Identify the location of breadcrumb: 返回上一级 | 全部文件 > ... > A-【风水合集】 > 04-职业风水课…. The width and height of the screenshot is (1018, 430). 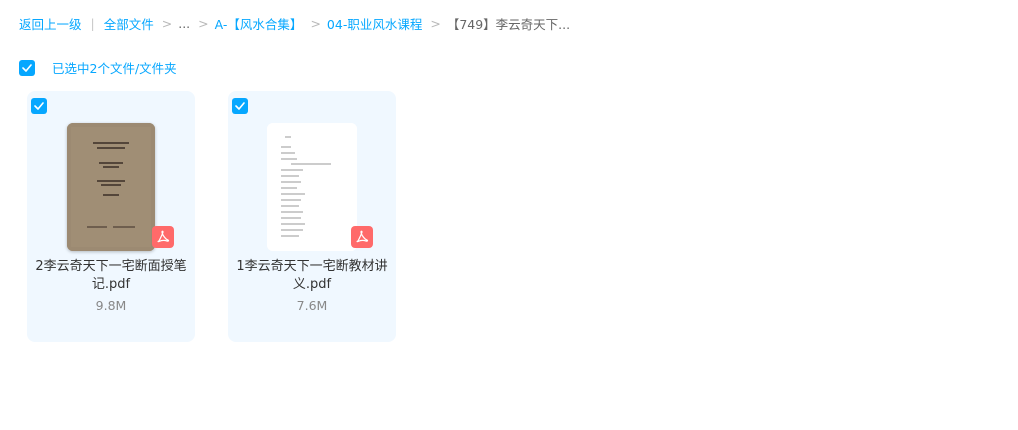
(294, 23).